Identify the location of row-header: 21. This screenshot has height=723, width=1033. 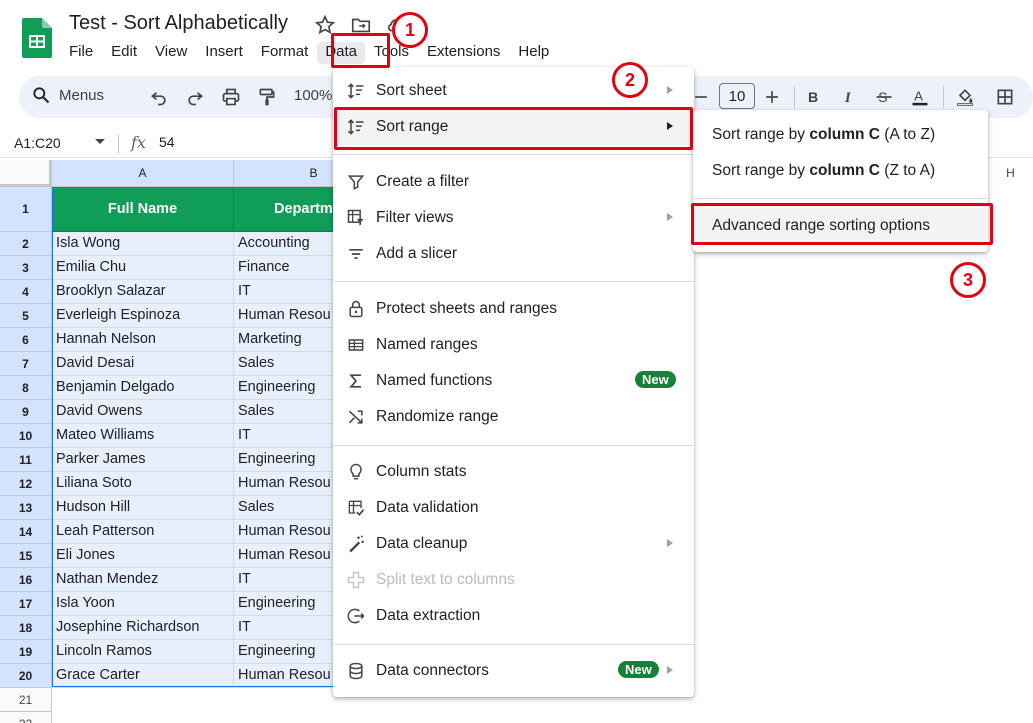
(26, 700).